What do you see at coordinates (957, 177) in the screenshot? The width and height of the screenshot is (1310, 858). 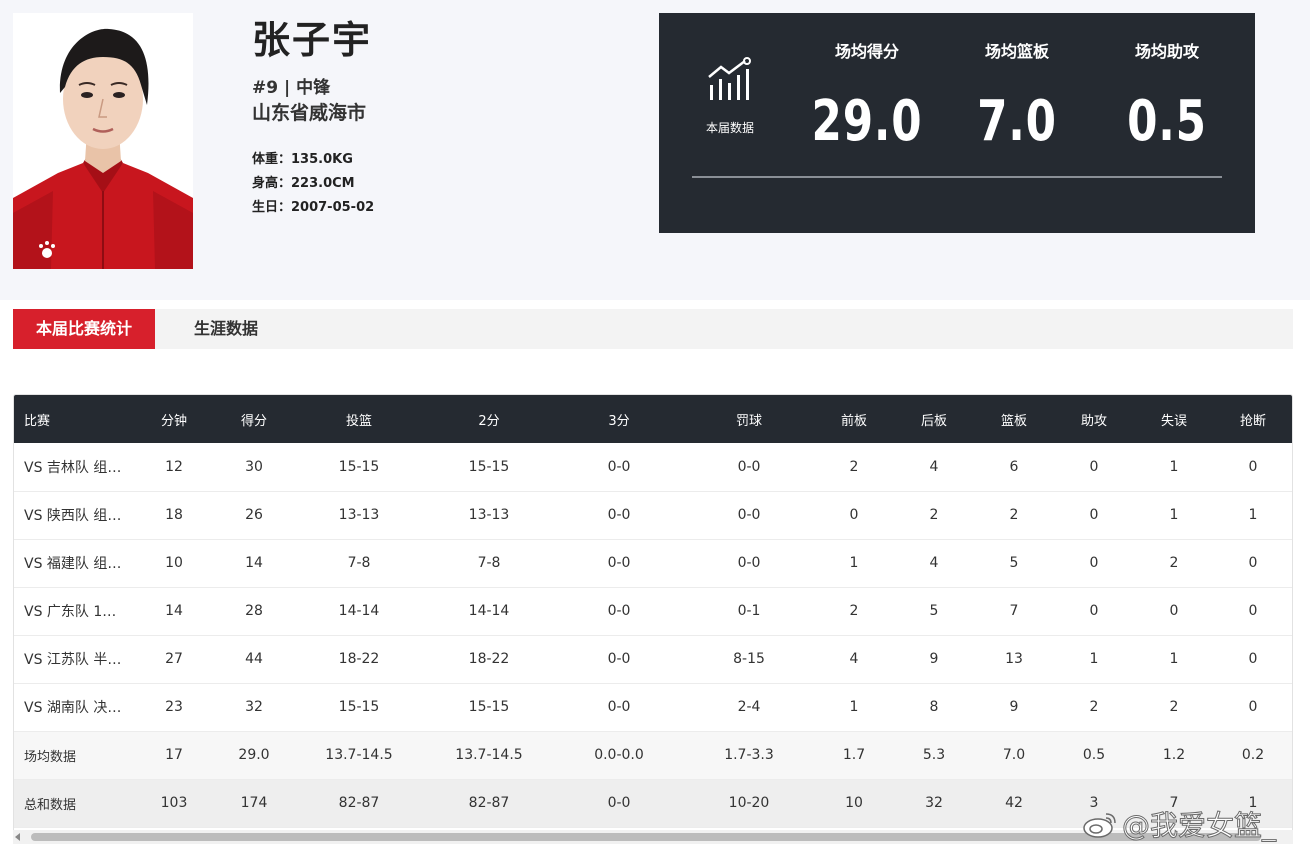 I see `stats-divider` at bounding box center [957, 177].